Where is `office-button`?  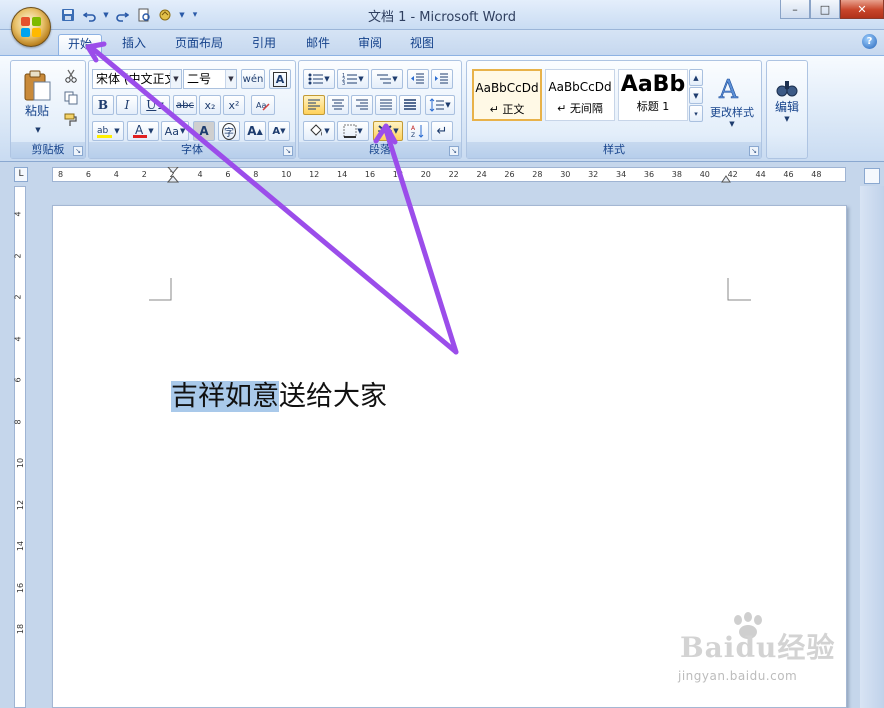 office-button is located at coordinates (31, 27).